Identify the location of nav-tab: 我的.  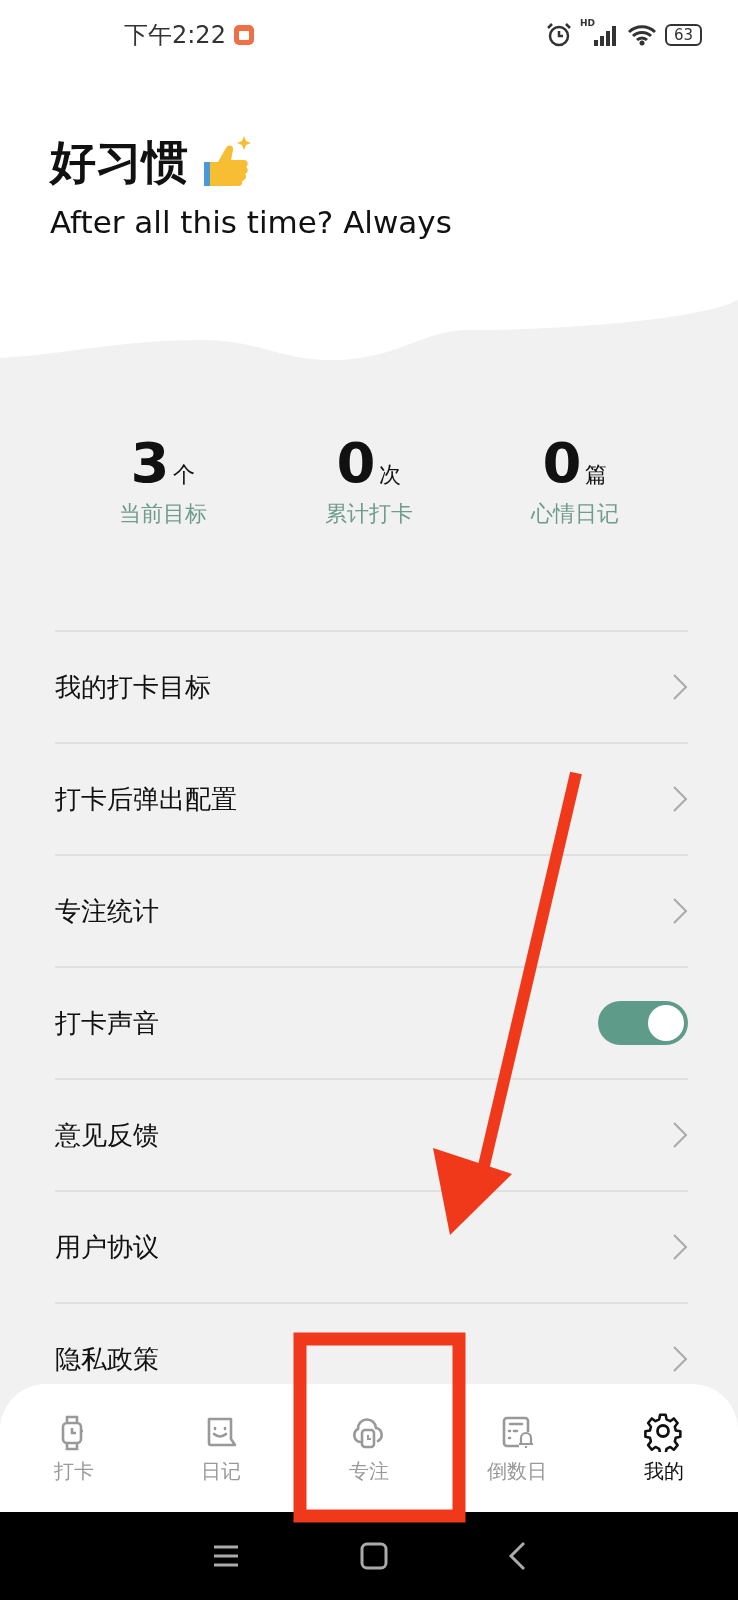
(664, 1448).